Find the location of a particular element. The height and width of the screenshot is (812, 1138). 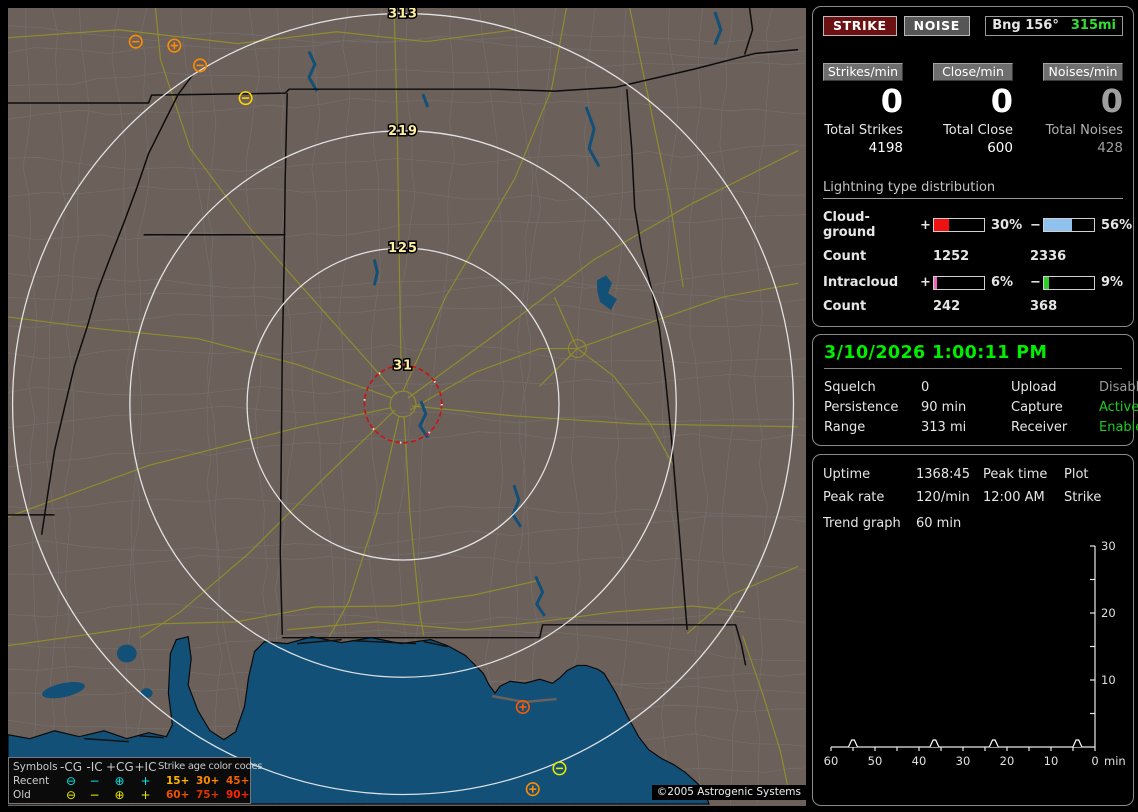

svg-text: 40 is located at coordinates (919, 761).